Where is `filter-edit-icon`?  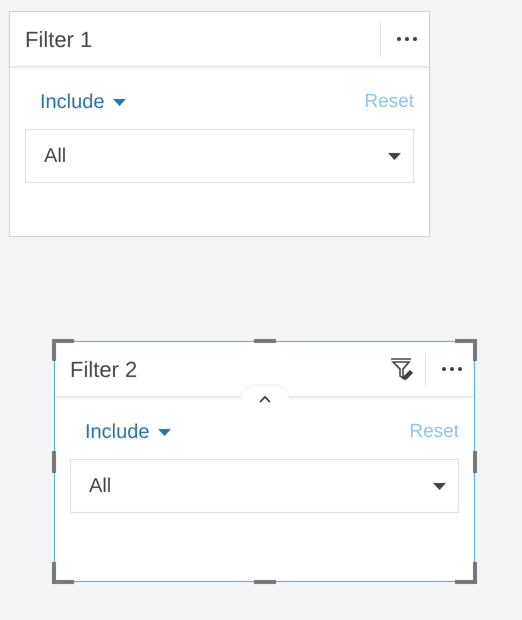
filter-edit-icon is located at coordinates (402, 369).